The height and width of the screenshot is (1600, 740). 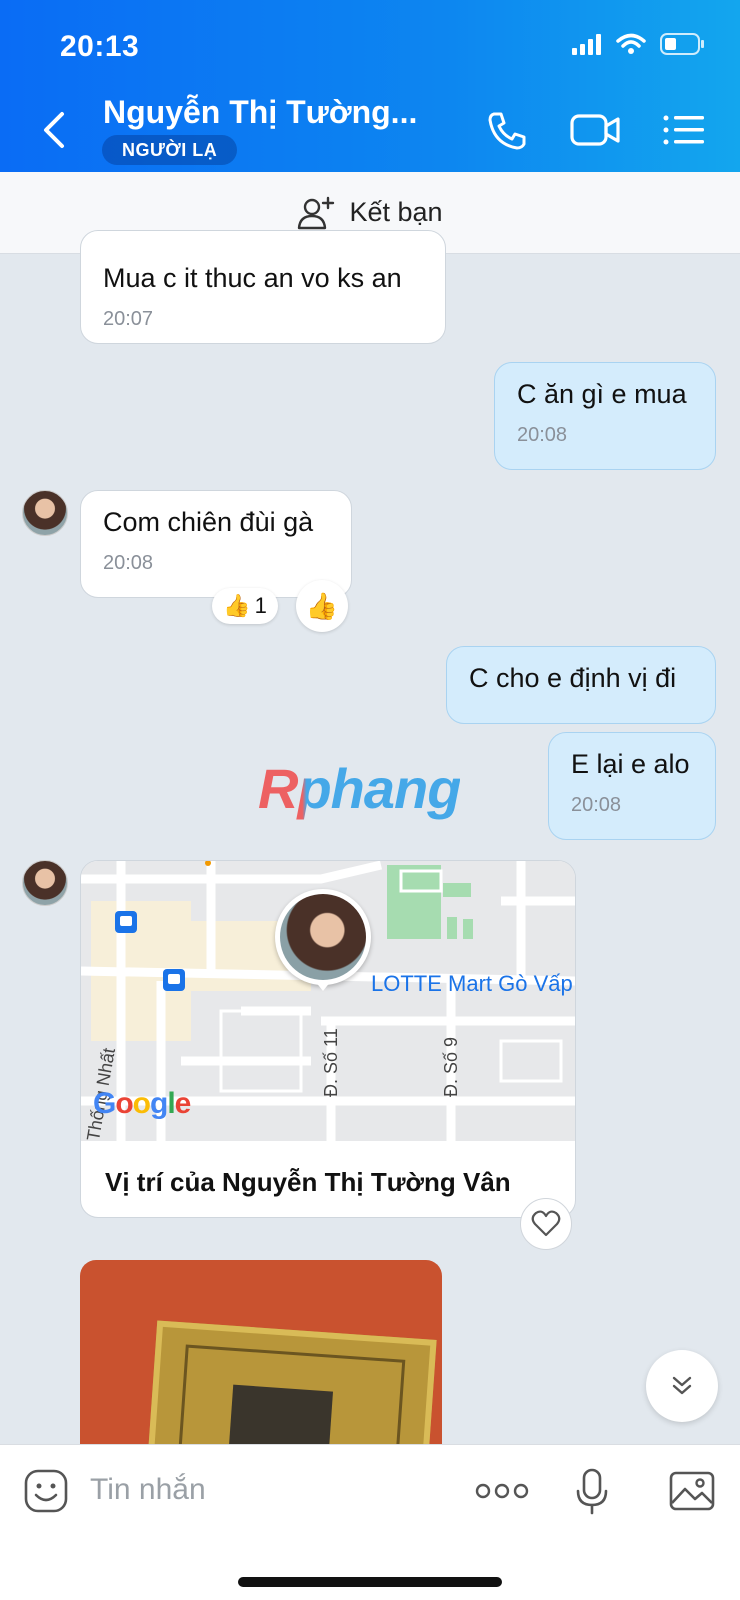 I want to click on sticker-button, so click(x=46, y=1491).